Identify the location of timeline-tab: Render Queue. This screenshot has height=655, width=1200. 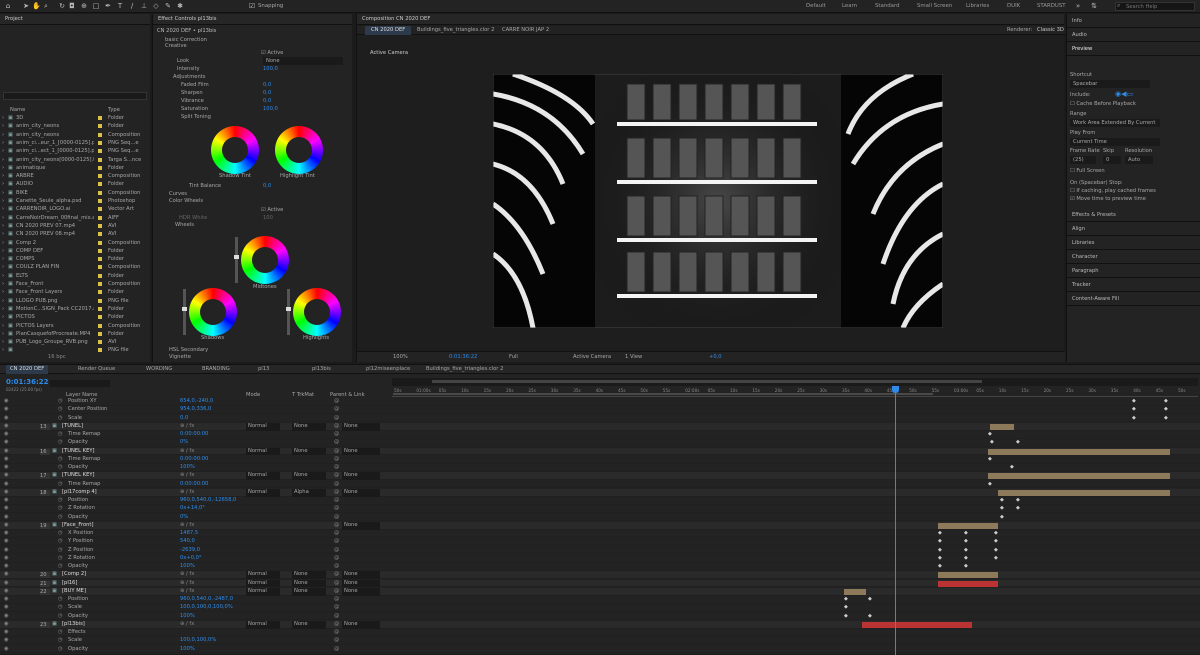
(96, 369).